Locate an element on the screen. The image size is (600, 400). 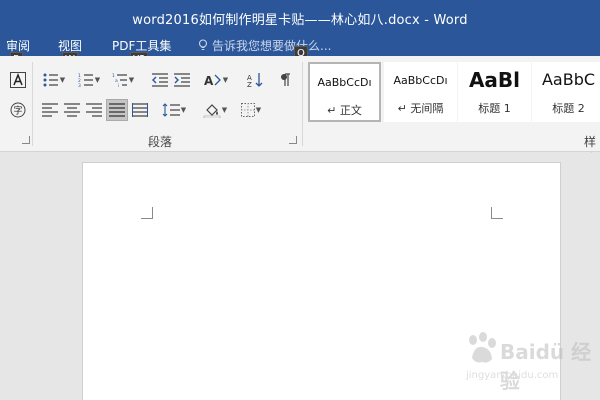
style-name: ↵ 无间隔 is located at coordinates (420, 108).